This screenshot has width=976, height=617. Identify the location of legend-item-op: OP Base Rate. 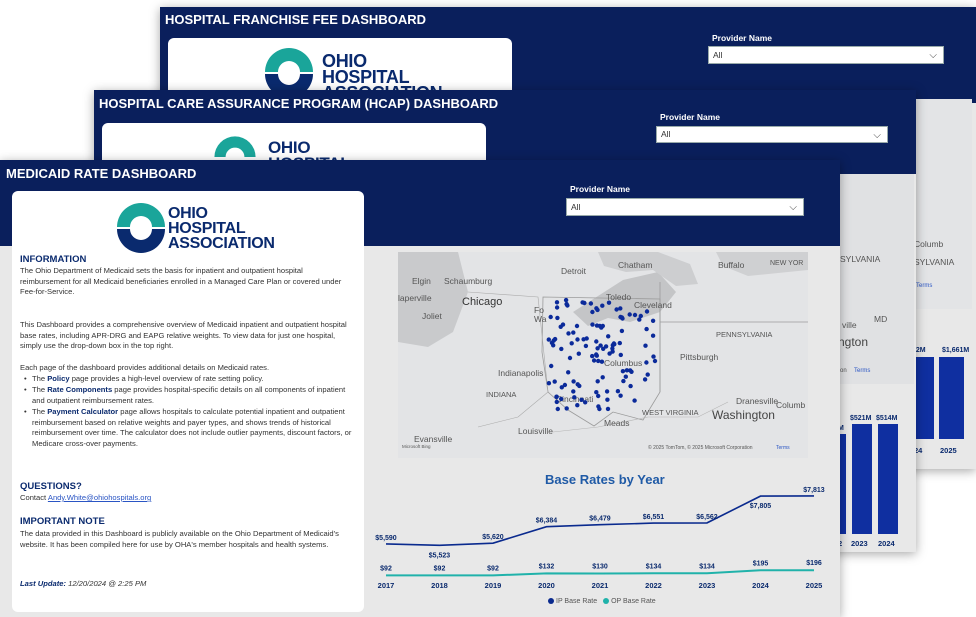
(629, 601).